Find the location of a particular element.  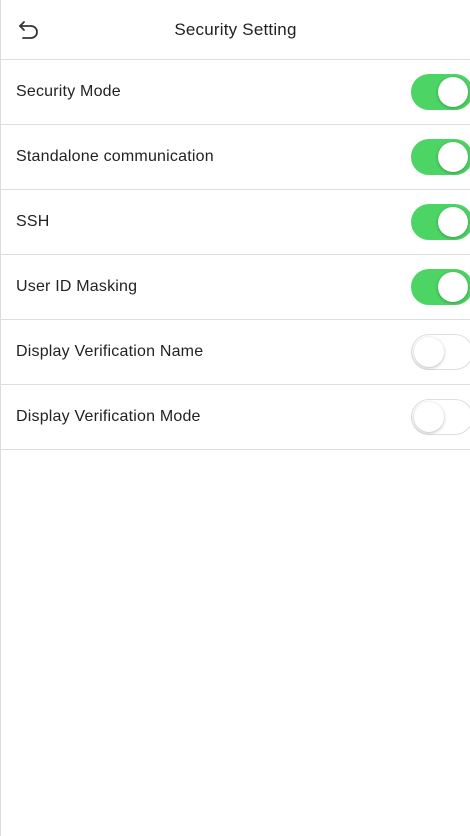

setting-label: Display Verification Mode is located at coordinates (108, 416).